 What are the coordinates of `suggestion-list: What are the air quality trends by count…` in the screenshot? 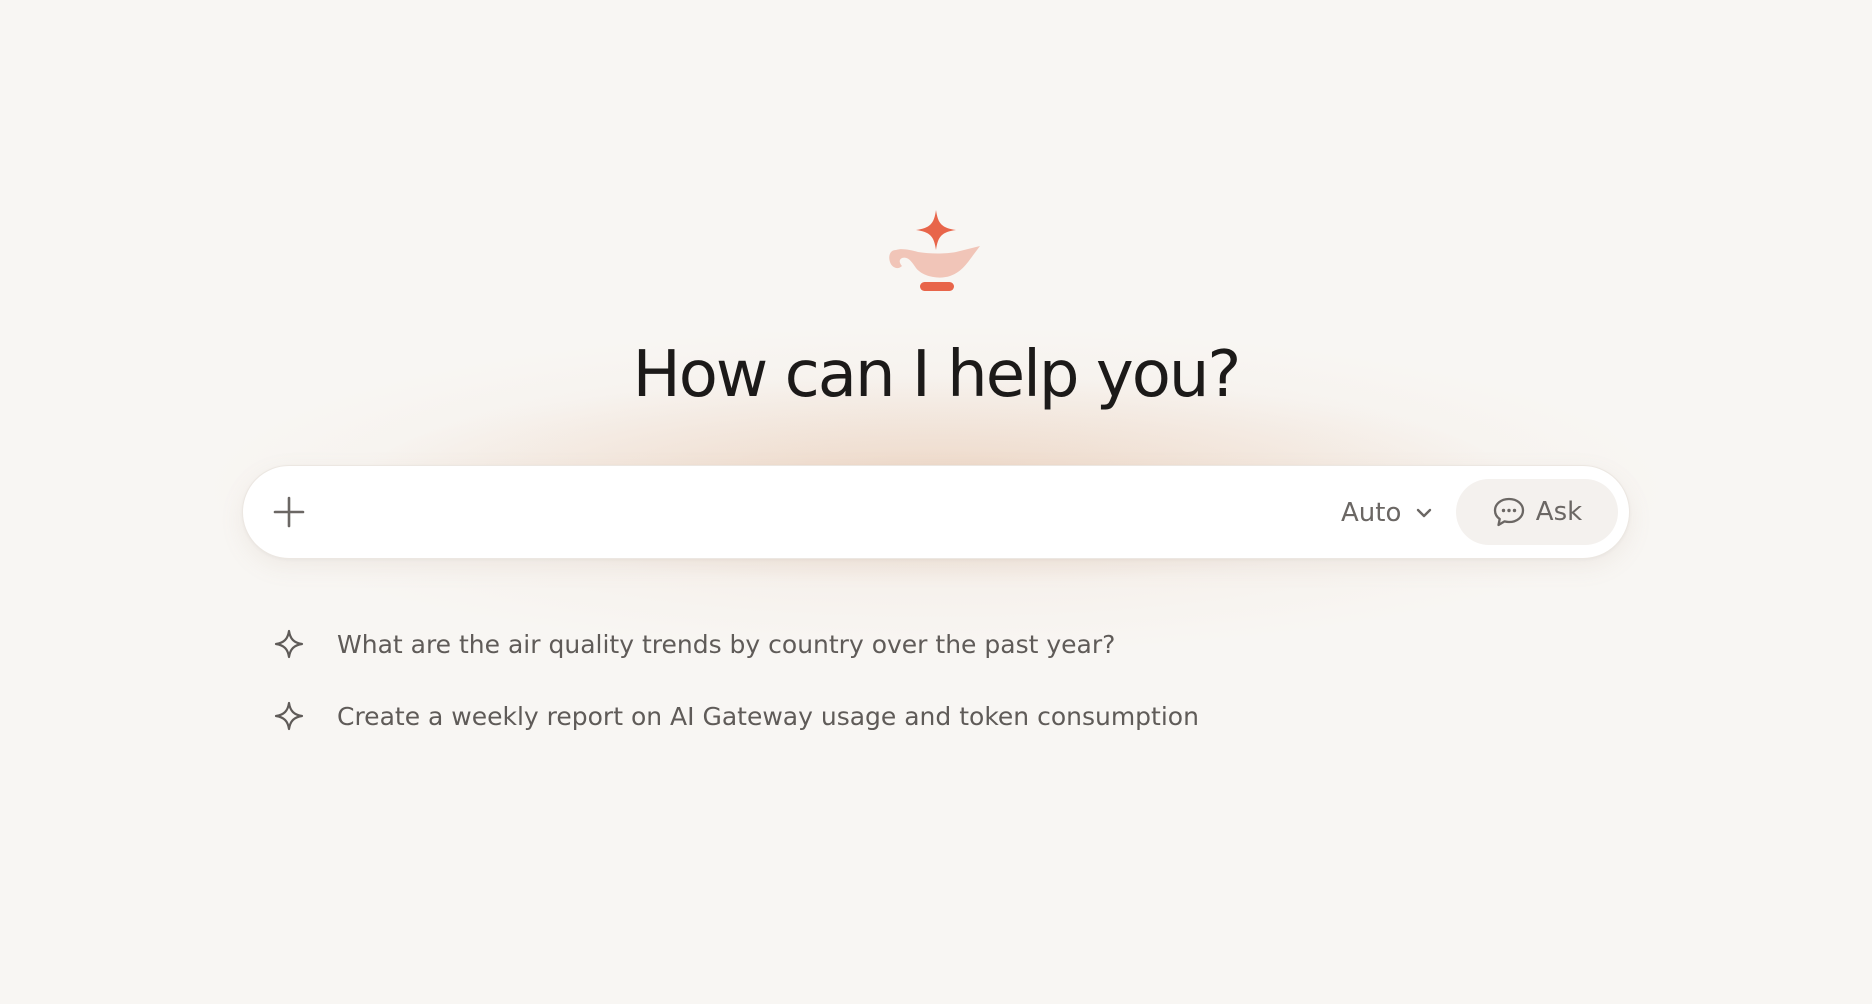 It's located at (920, 692).